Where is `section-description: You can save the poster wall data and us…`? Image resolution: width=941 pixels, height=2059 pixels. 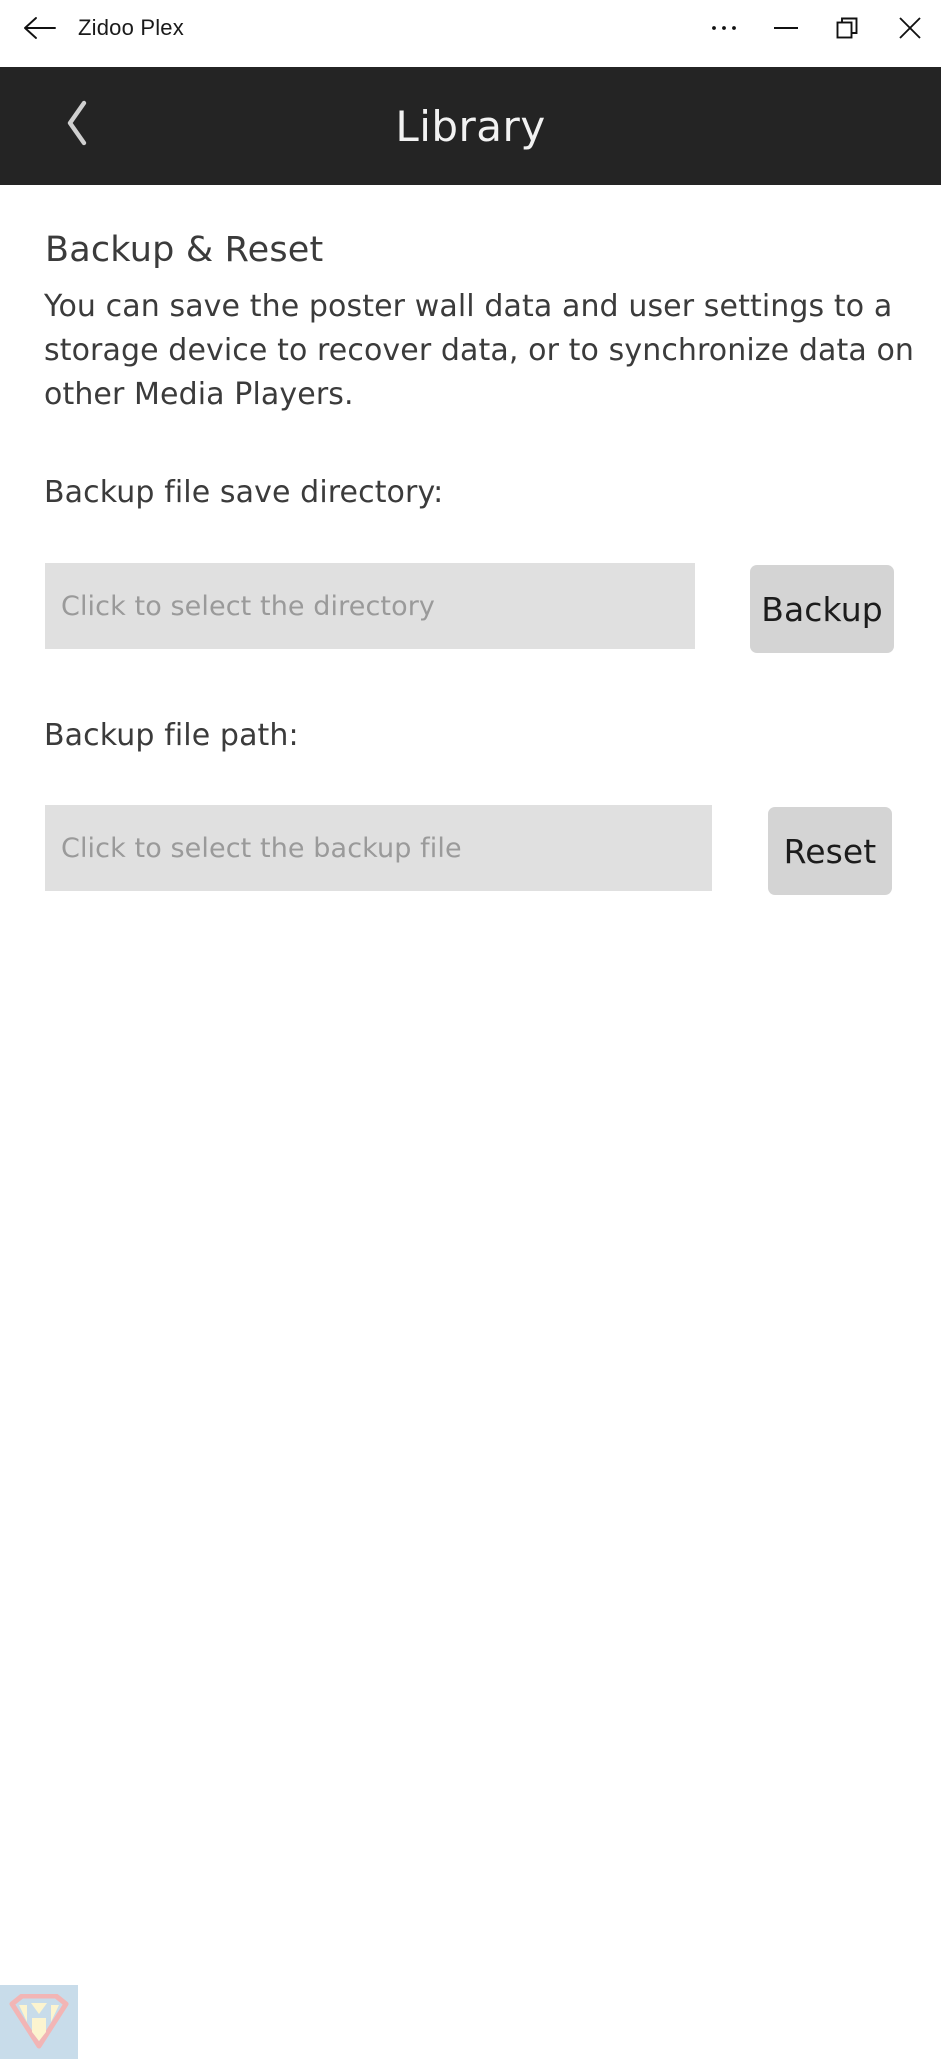 section-description: You can save the poster wall data and us… is located at coordinates (479, 350).